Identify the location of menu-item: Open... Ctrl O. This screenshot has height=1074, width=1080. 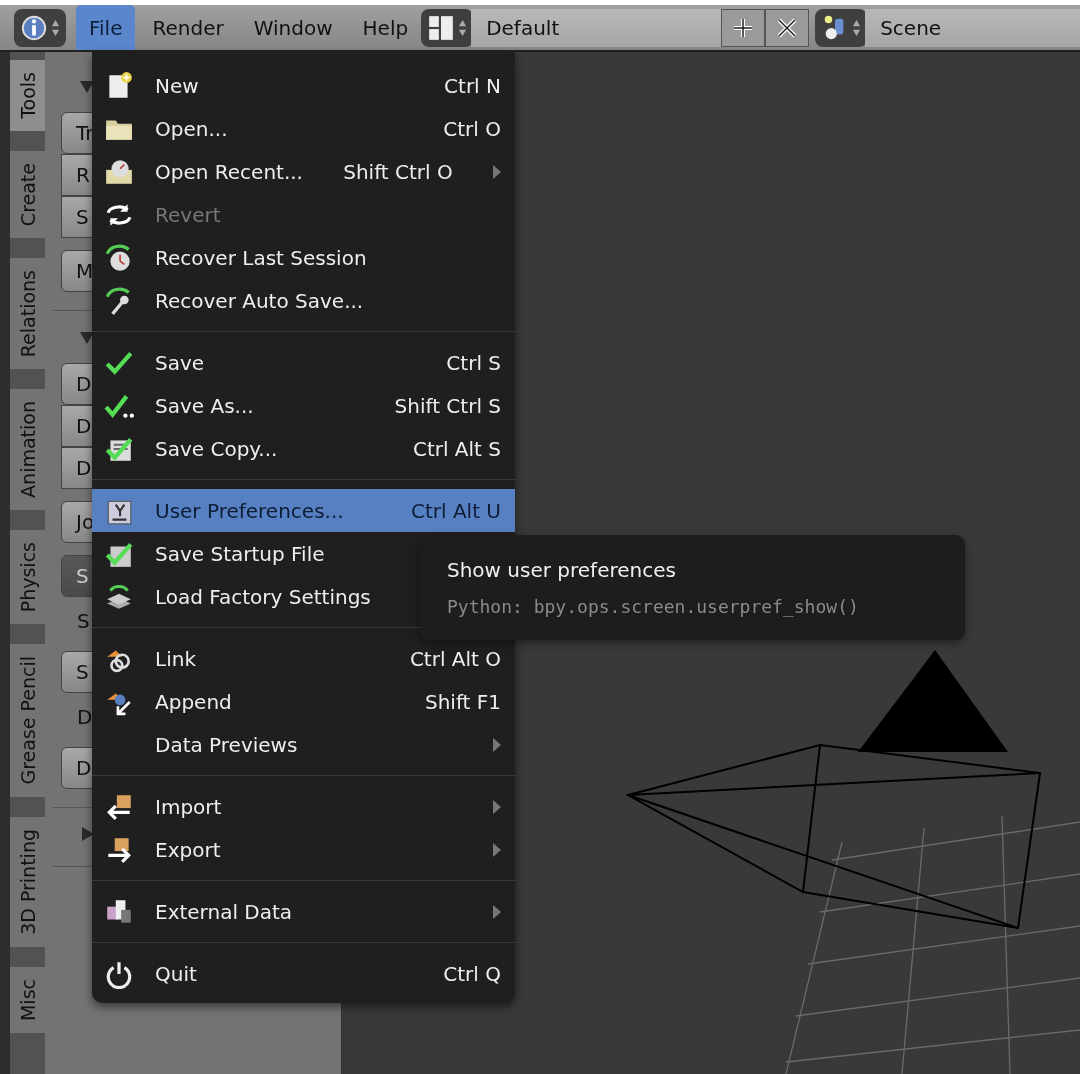
(303, 128).